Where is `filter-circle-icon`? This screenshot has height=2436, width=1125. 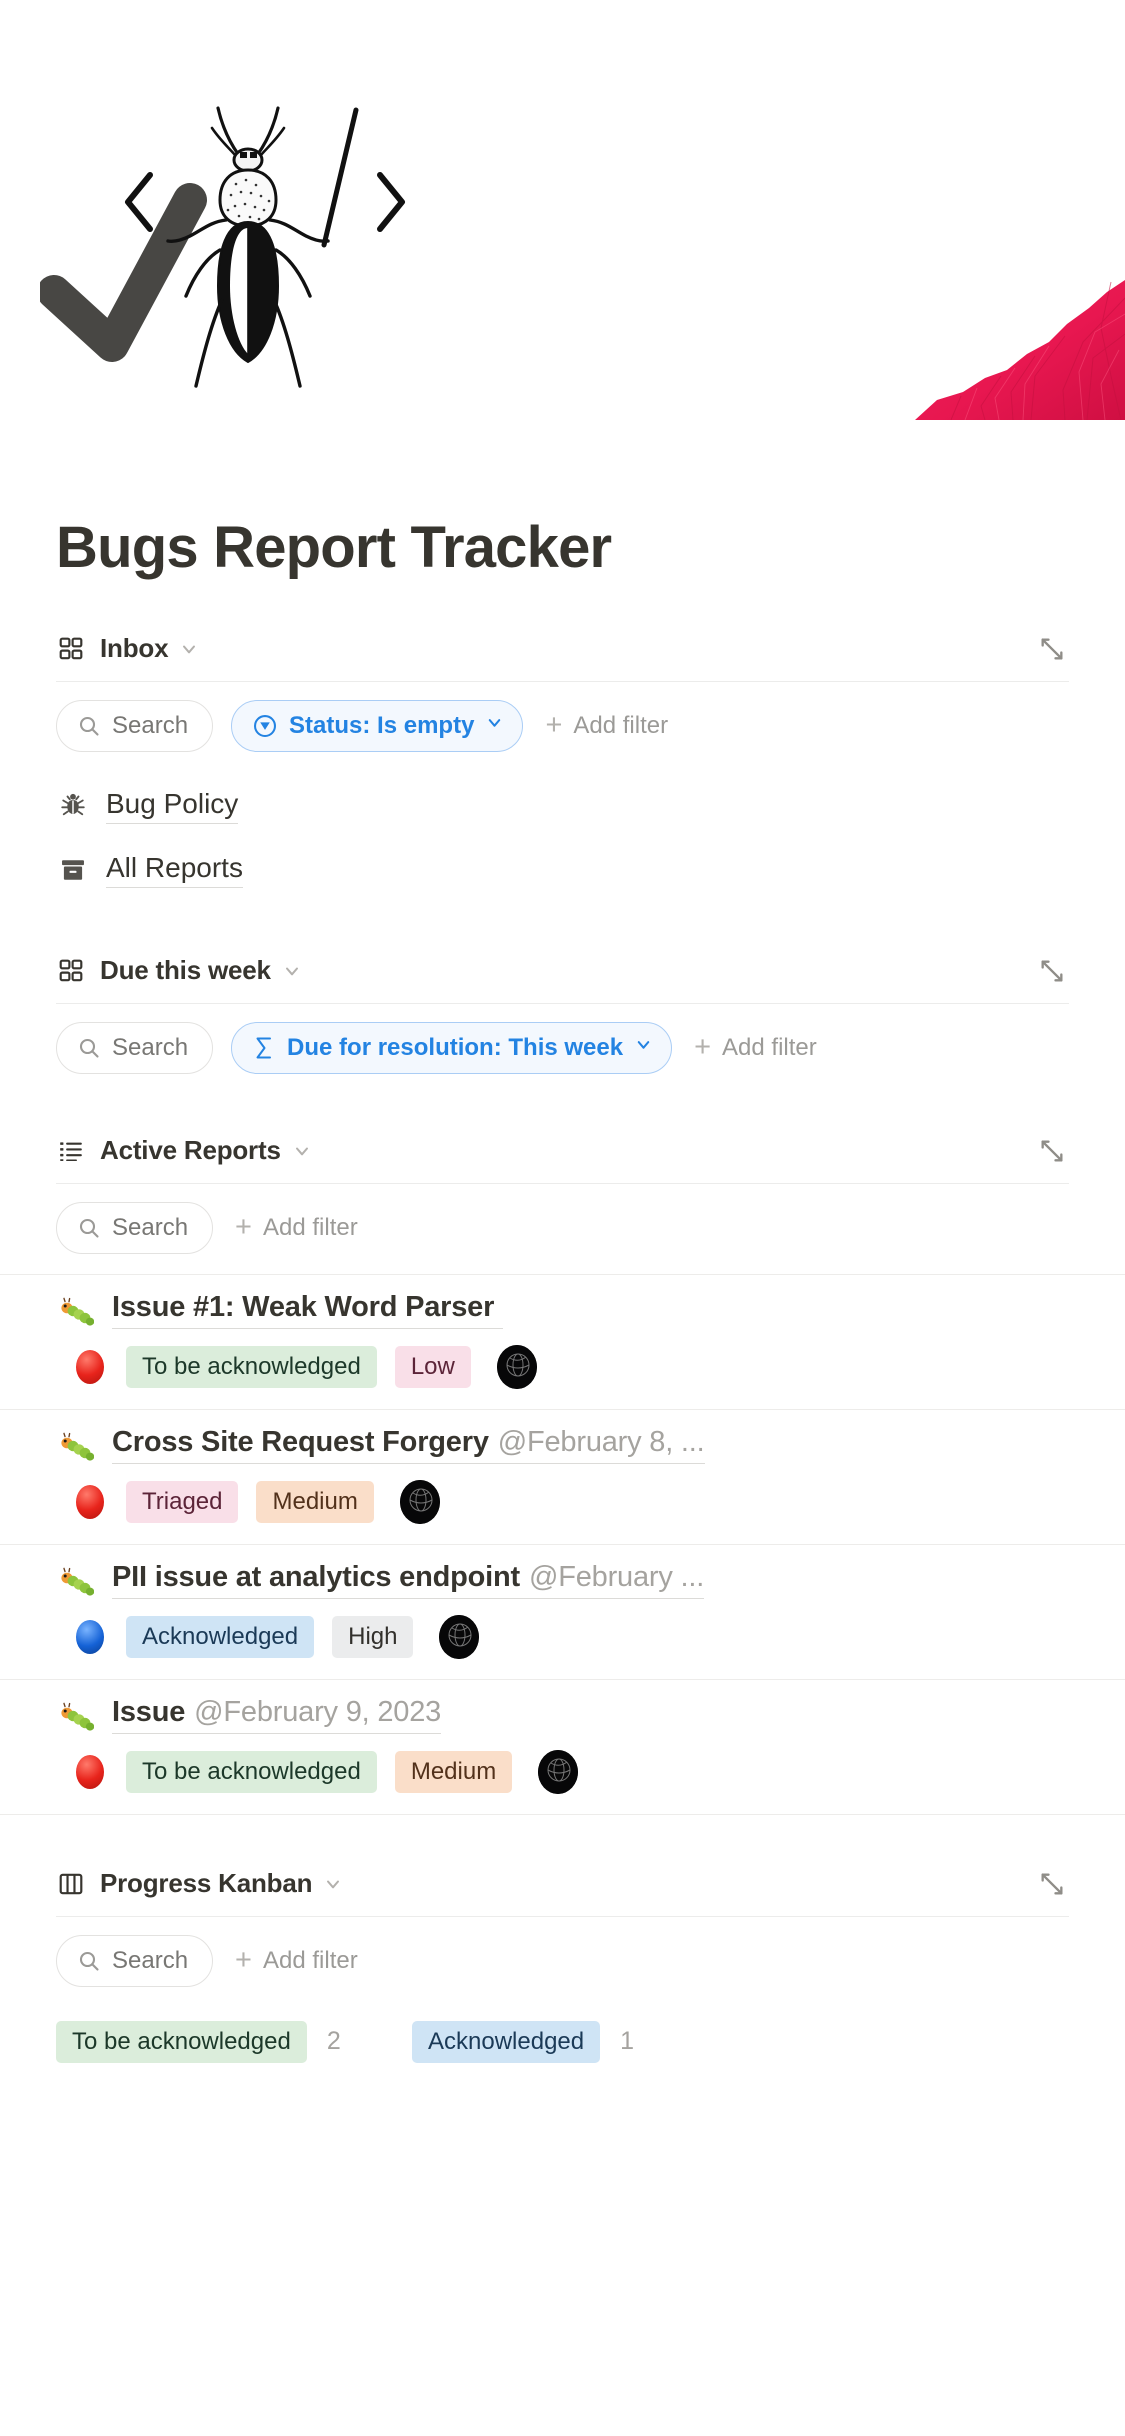
filter-circle-icon is located at coordinates (265, 726).